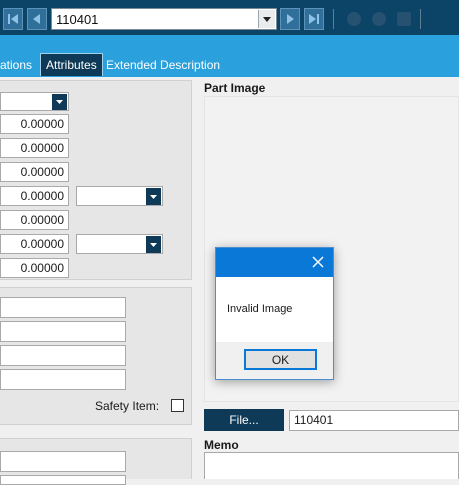 This screenshot has width=459, height=485. What do you see at coordinates (331, 465) in the screenshot?
I see `memo-textarea` at bounding box center [331, 465].